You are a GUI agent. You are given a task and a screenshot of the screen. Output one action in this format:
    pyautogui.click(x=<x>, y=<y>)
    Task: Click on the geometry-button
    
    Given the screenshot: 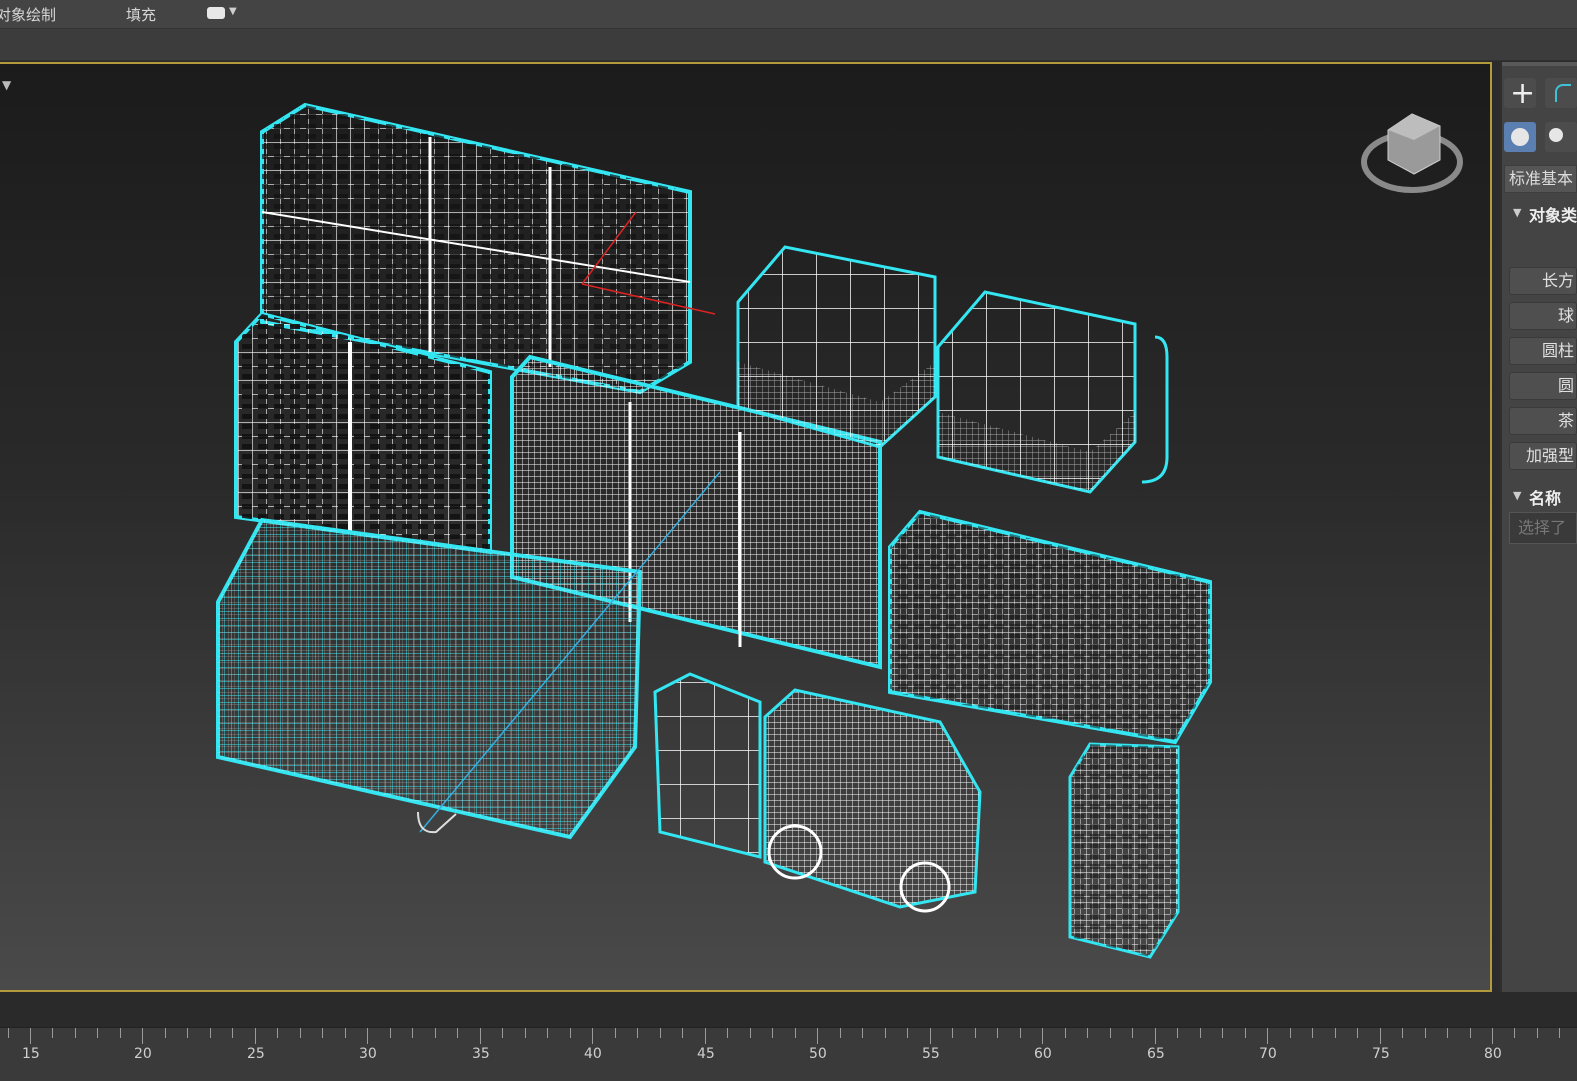 What is the action you would take?
    pyautogui.click(x=1520, y=137)
    